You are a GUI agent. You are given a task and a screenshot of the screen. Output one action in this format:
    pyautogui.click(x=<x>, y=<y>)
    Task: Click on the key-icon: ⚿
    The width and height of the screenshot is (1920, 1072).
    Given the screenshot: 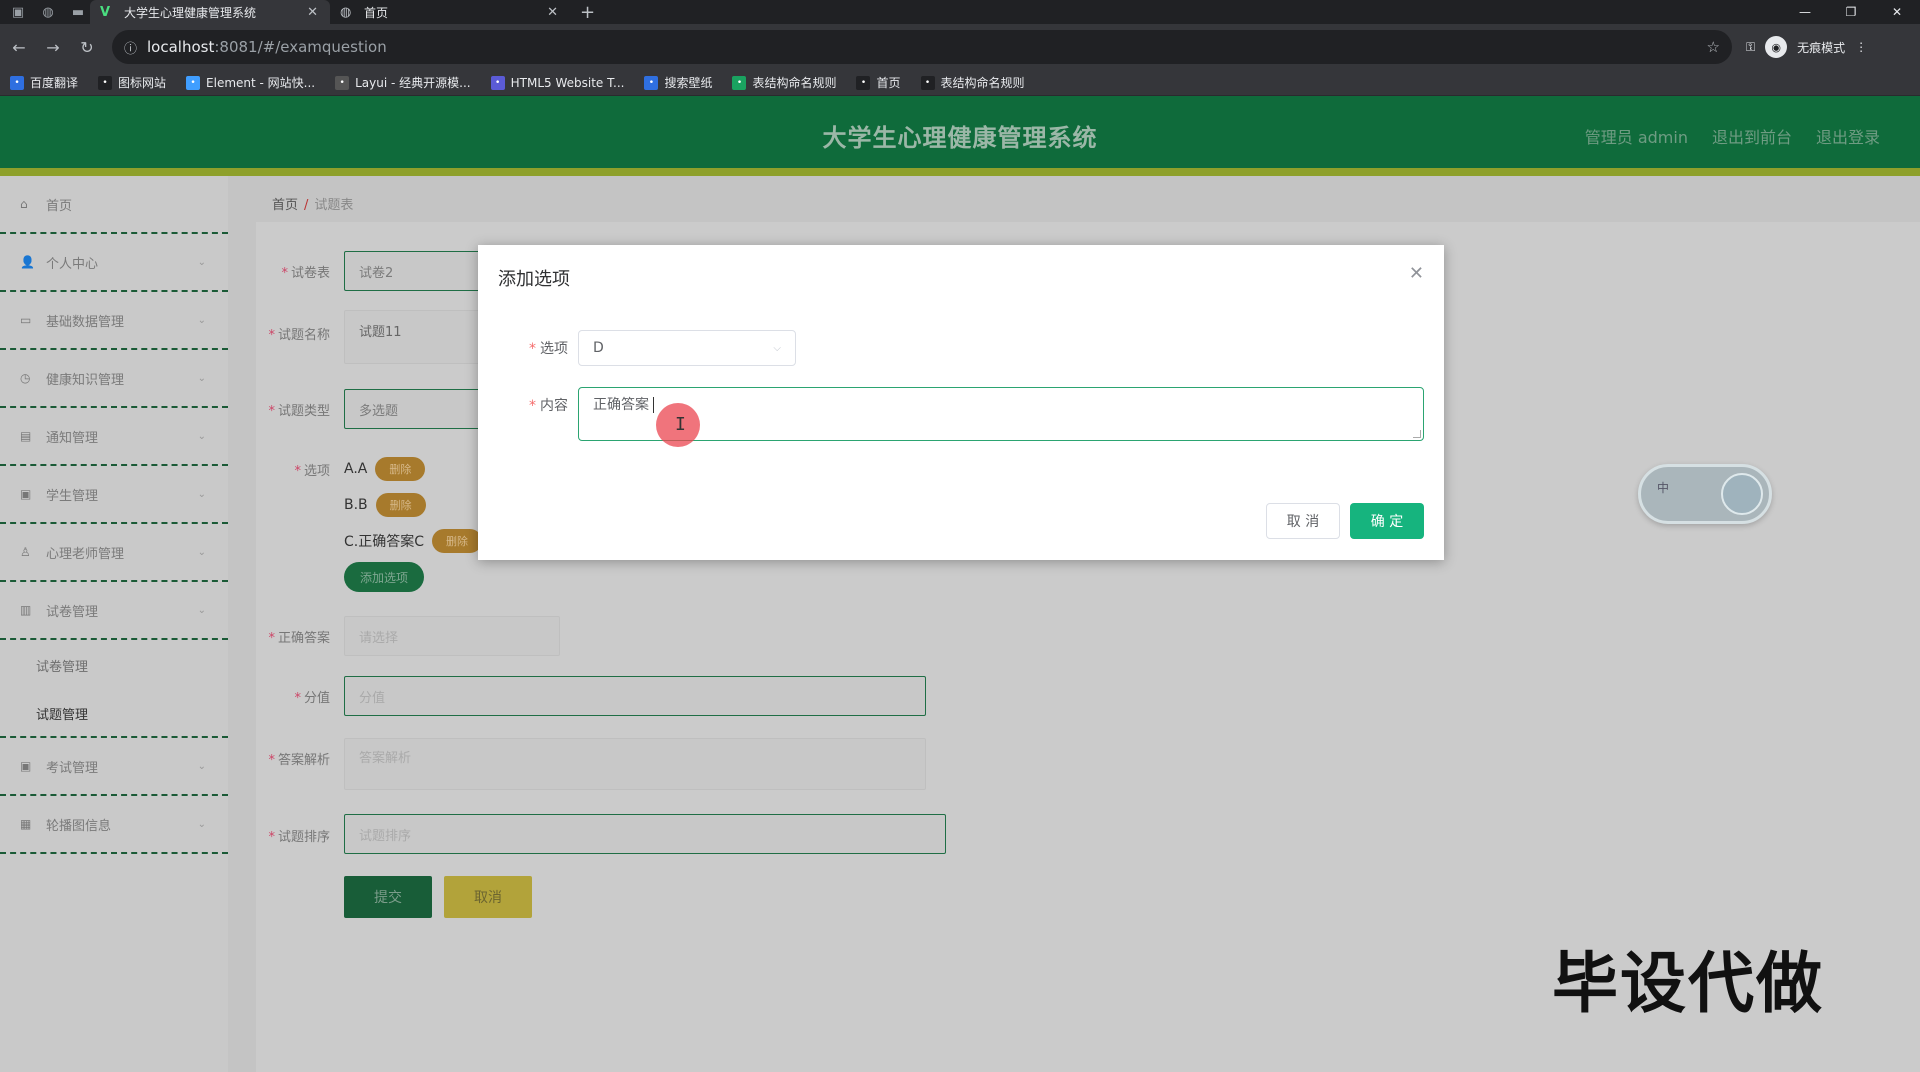 What is the action you would take?
    pyautogui.click(x=1750, y=47)
    